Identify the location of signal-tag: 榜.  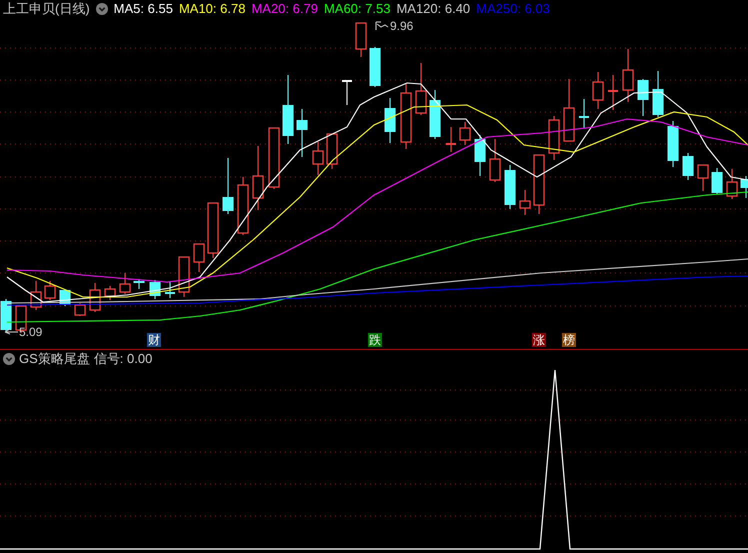
(569, 340).